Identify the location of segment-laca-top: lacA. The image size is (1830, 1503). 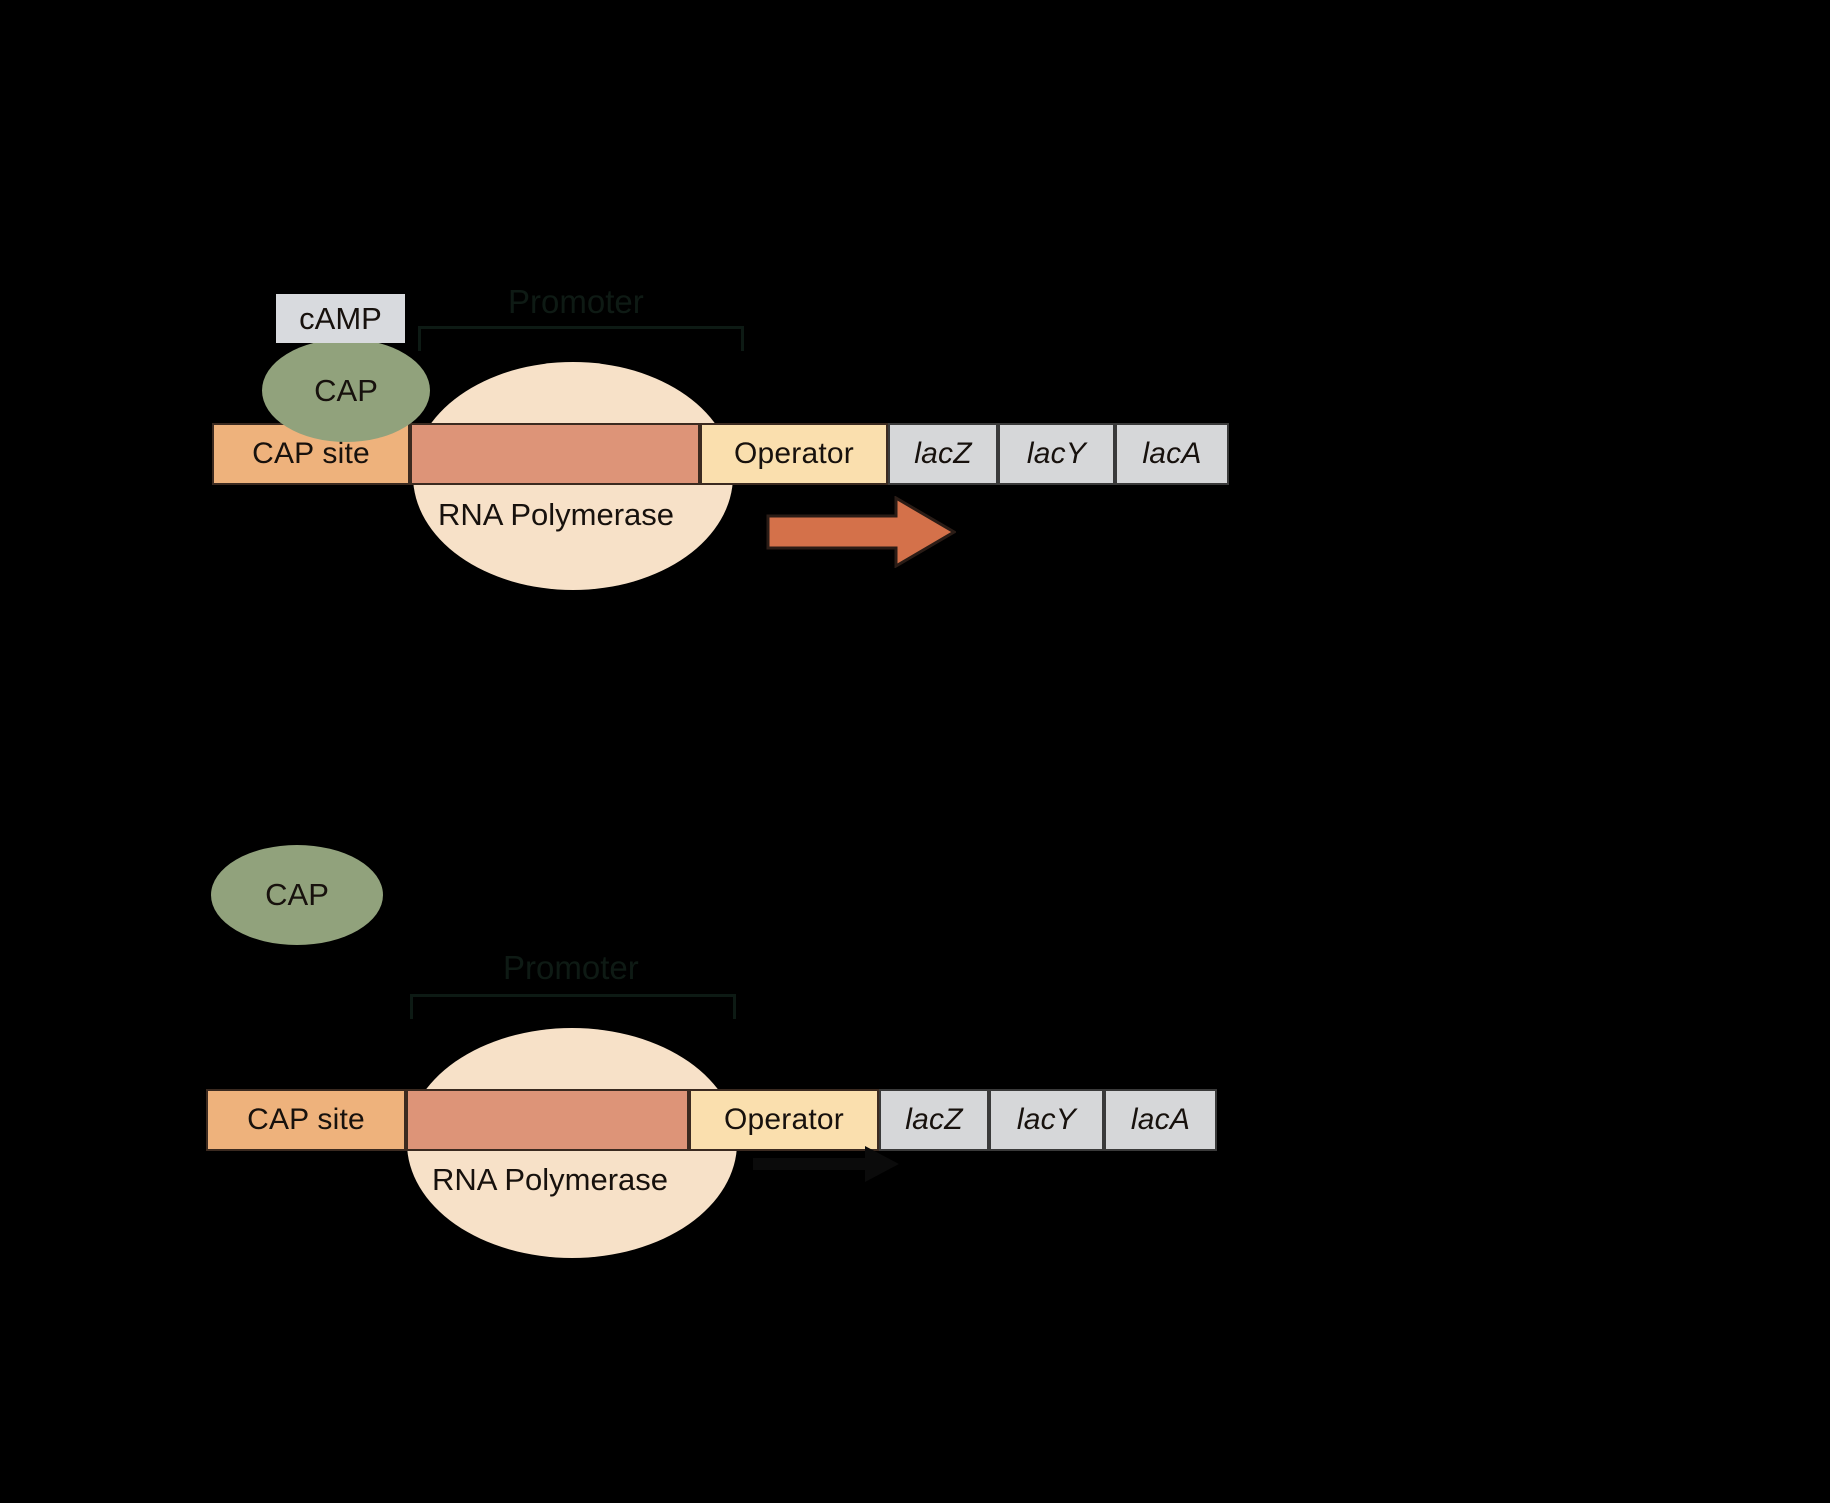
(1172, 454).